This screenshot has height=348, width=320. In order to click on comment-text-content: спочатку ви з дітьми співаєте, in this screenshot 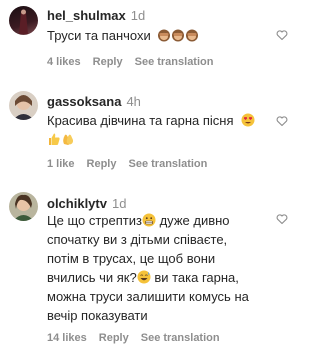, I will do `click(137, 239)`.